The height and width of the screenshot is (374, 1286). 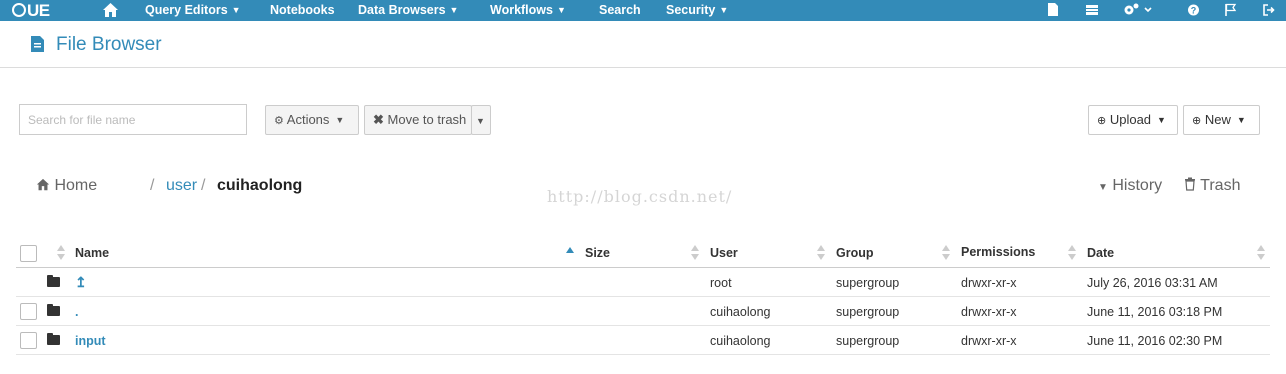 I want to click on column-header-permissions: Permissions, so click(x=998, y=252).